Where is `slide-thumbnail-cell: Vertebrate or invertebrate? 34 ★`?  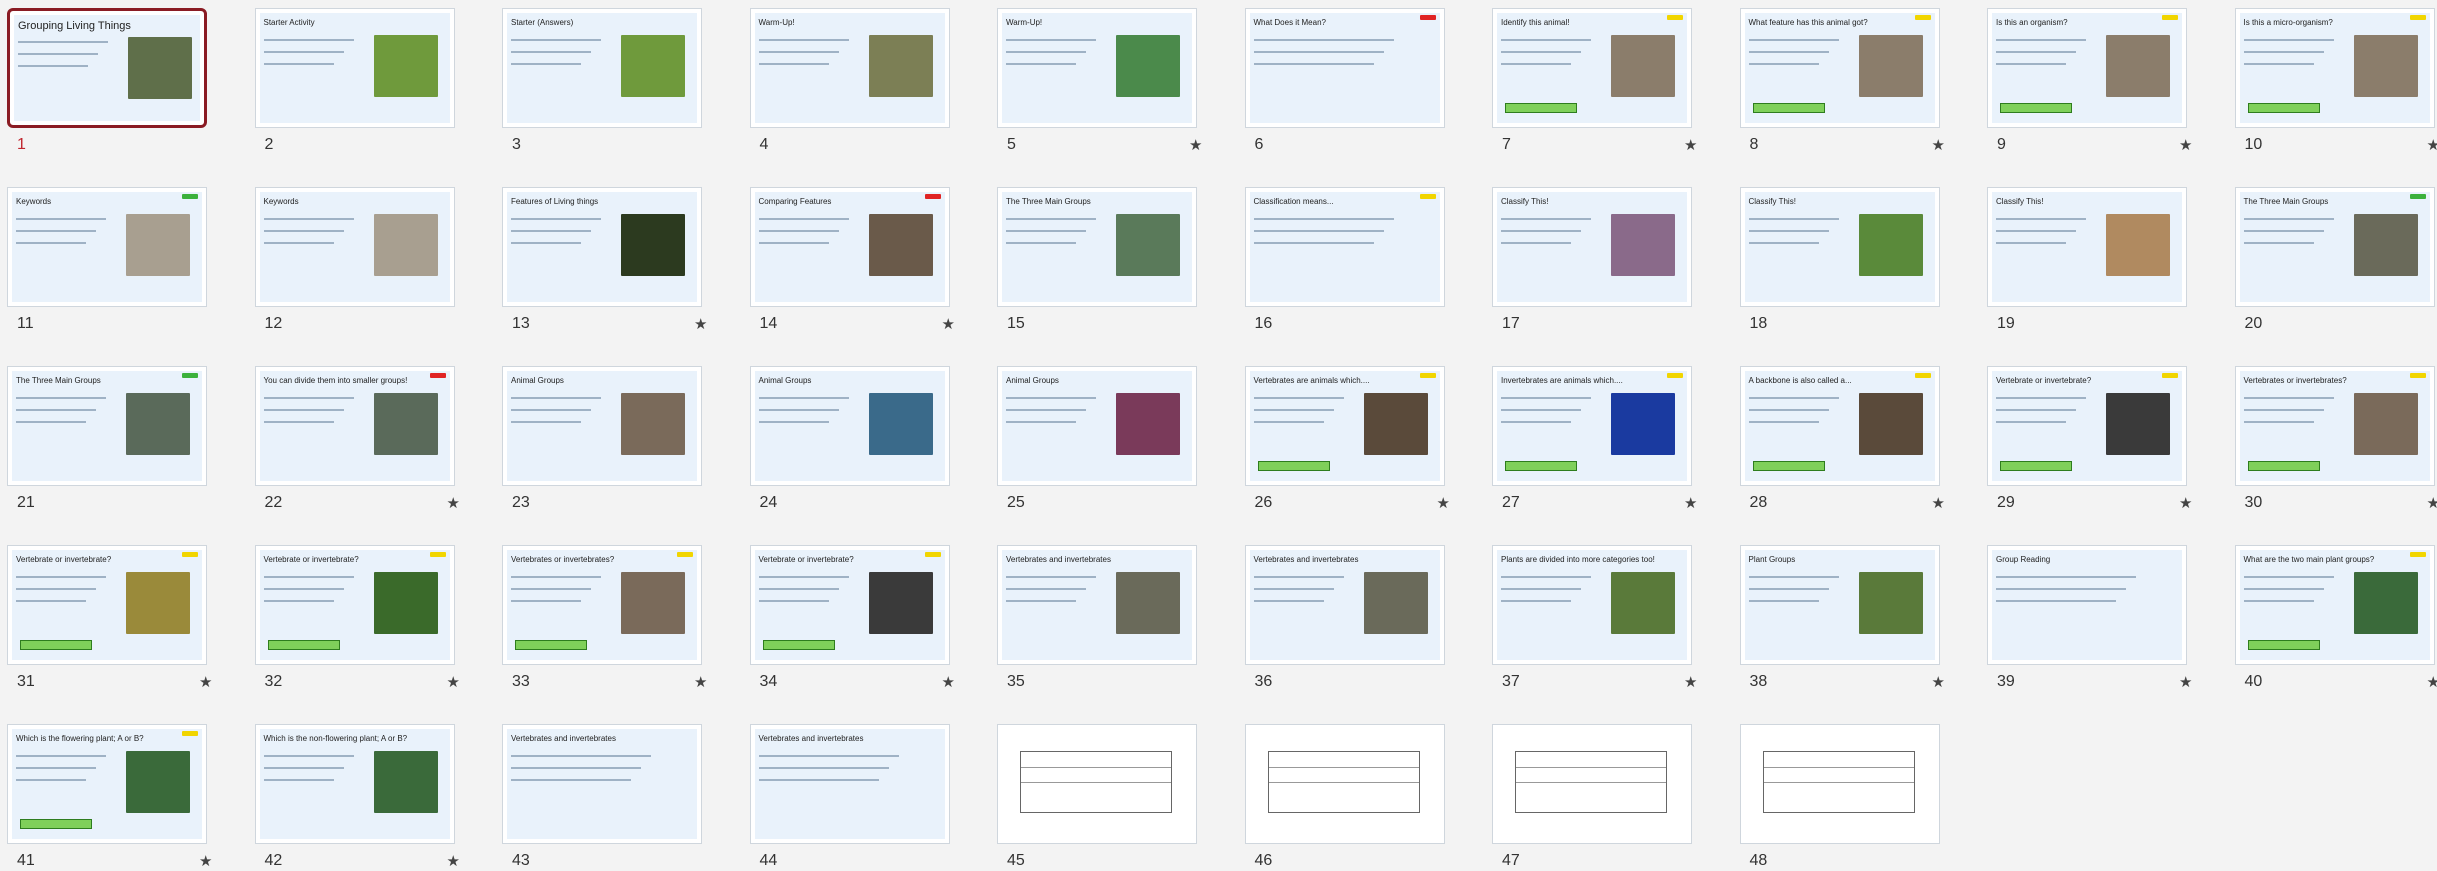
slide-thumbnail-cell: Vertebrate or invertebrate? 34 ★ is located at coordinates (852, 618).